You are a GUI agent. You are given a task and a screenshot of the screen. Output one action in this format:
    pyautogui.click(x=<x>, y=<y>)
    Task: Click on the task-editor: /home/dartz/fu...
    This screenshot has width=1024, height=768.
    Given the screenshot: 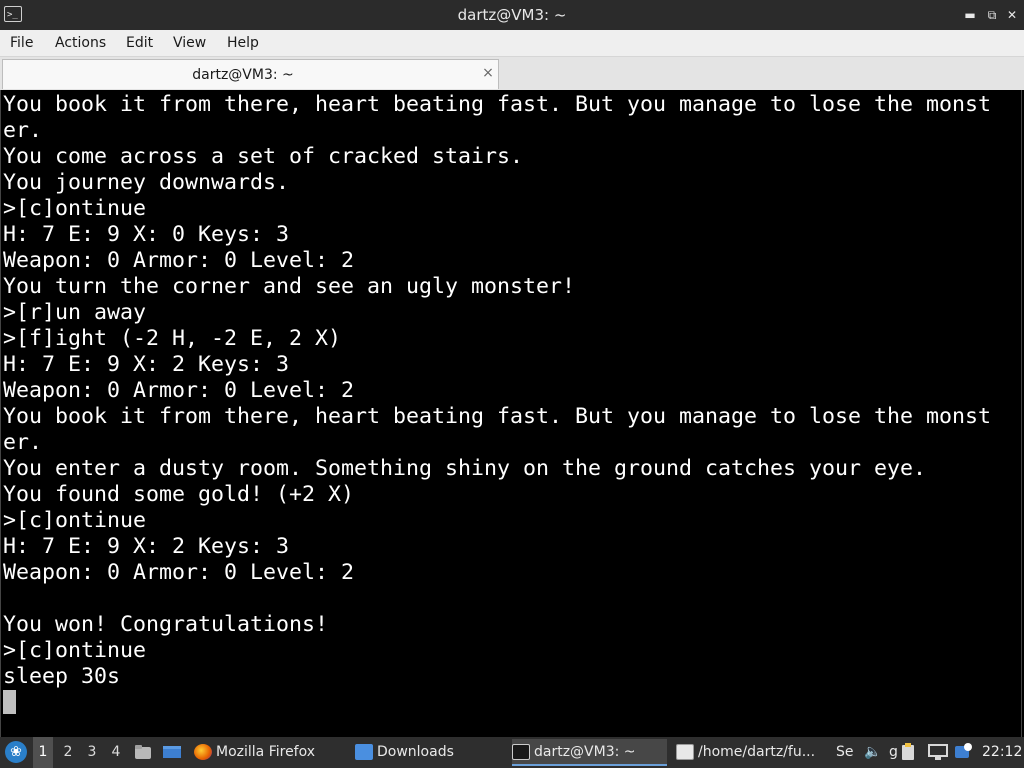 What is the action you would take?
    pyautogui.click(x=753, y=752)
    